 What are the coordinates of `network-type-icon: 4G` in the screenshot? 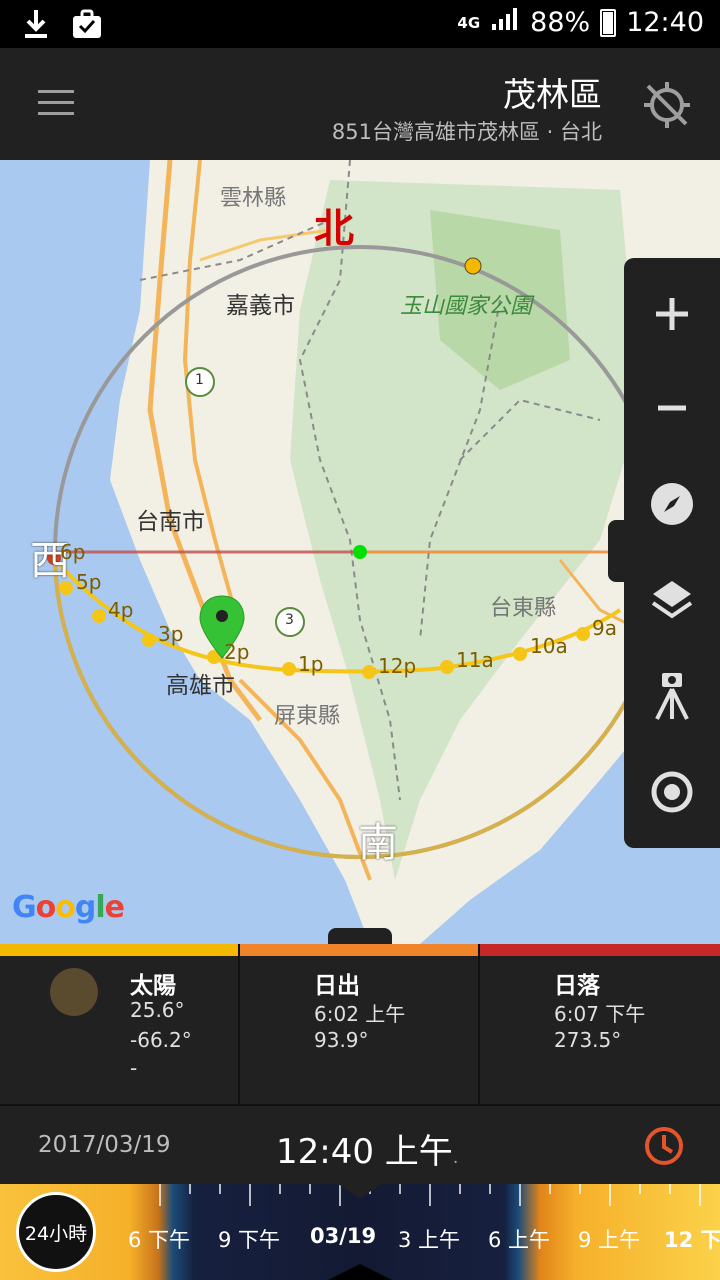 It's located at (469, 22).